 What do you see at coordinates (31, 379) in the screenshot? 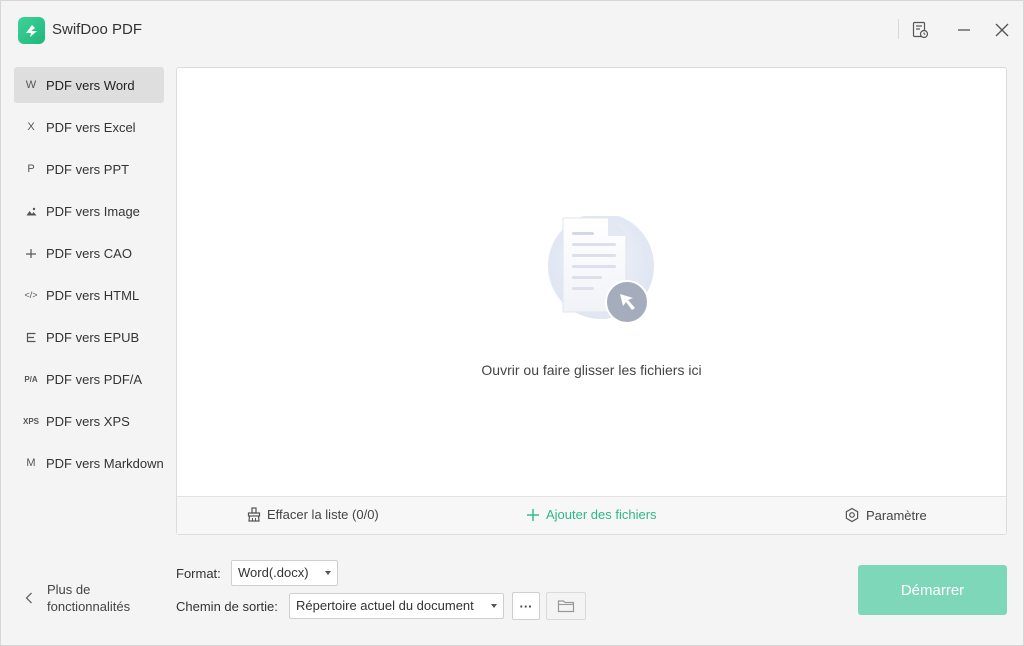
I see `pdfa-icon: P/A` at bounding box center [31, 379].